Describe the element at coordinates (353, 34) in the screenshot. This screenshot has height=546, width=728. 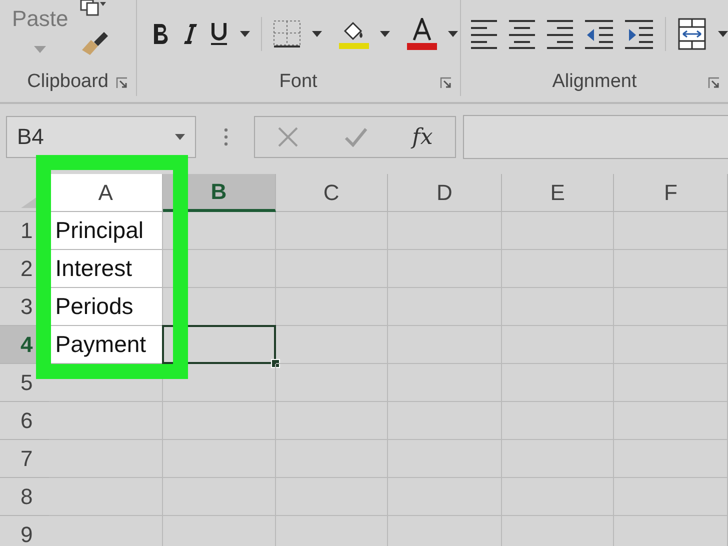
I see `fill-color-icon` at that location.